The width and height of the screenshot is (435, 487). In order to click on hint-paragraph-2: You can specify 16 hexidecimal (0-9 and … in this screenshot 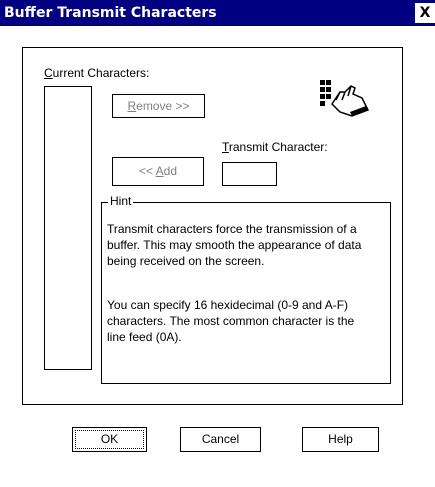, I will do `click(231, 321)`.